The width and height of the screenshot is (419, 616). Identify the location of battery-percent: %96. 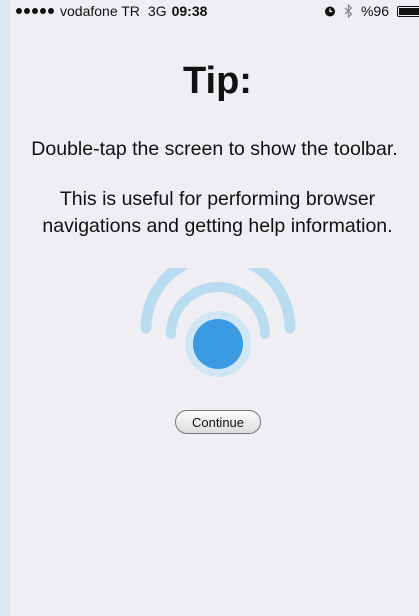
(374, 11).